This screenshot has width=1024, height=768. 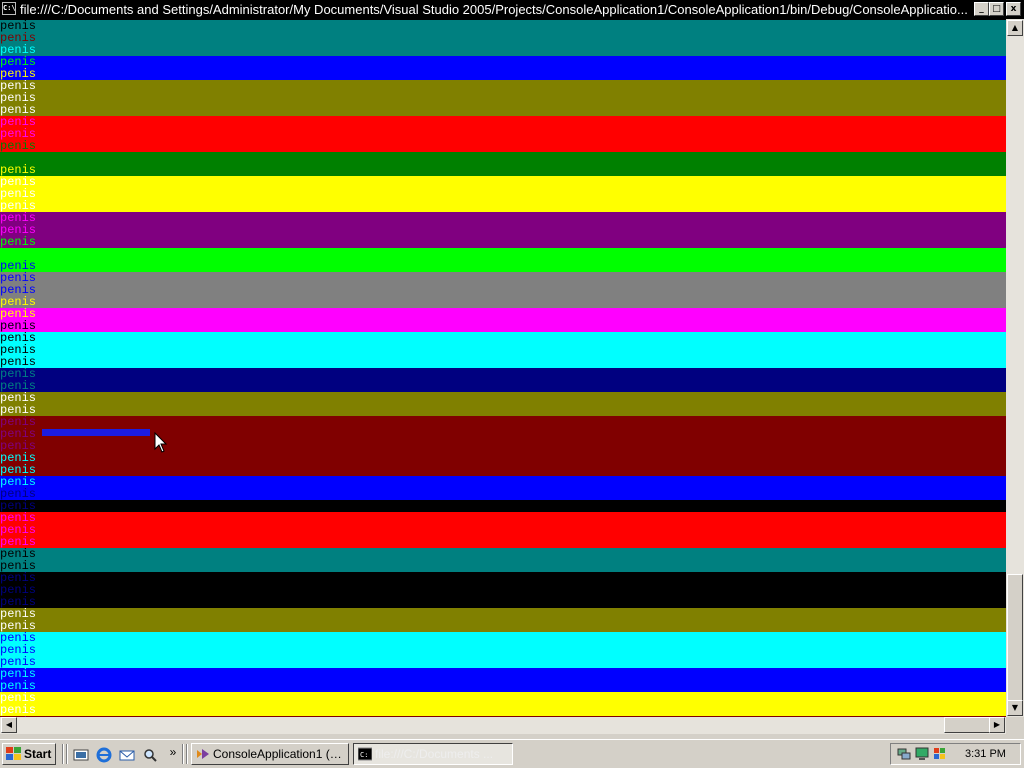 I want to click on selection-highlight, so click(x=96, y=432).